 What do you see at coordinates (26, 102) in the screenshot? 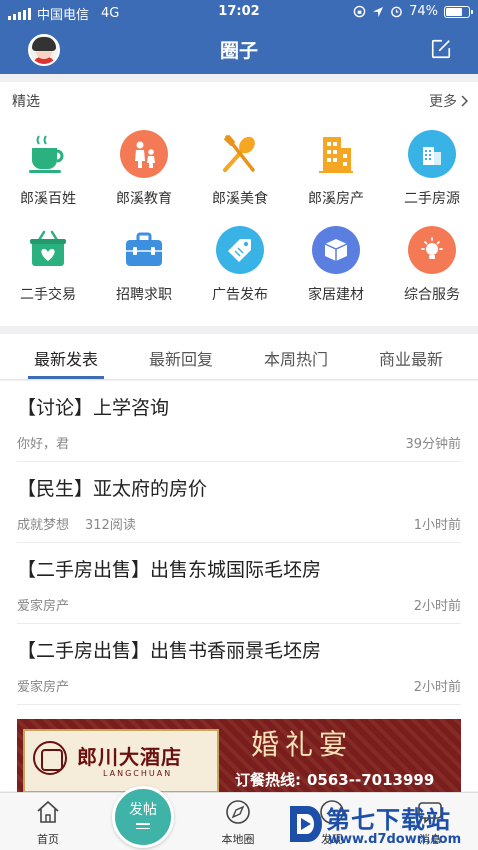
I see `section-title: 精选` at bounding box center [26, 102].